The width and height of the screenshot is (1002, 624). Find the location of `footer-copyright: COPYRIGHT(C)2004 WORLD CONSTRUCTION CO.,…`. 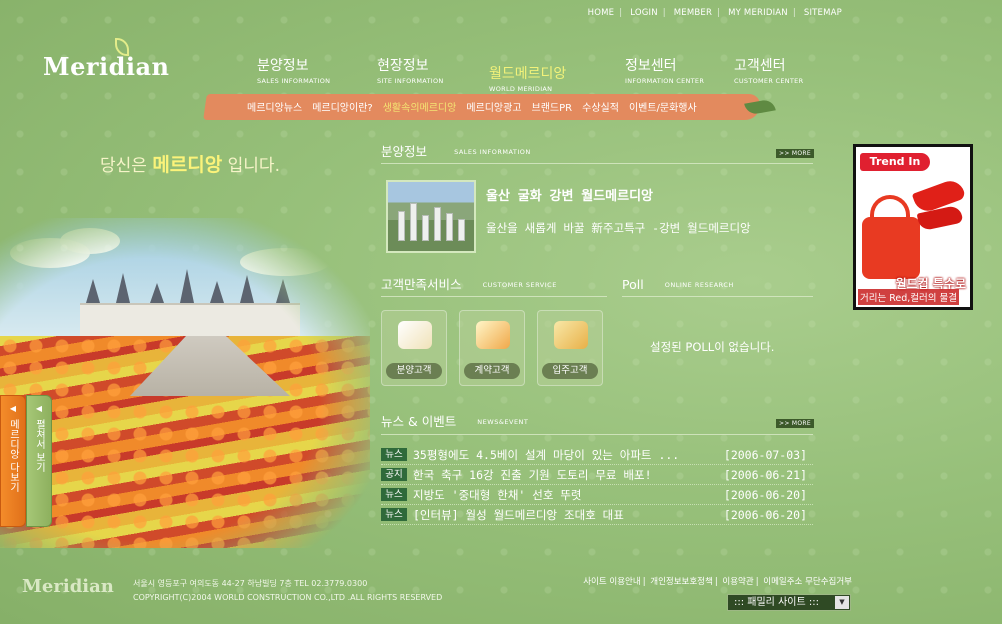

footer-copyright: COPYRIGHT(C)2004 WORLD CONSTRUCTION CO.,… is located at coordinates (288, 597).